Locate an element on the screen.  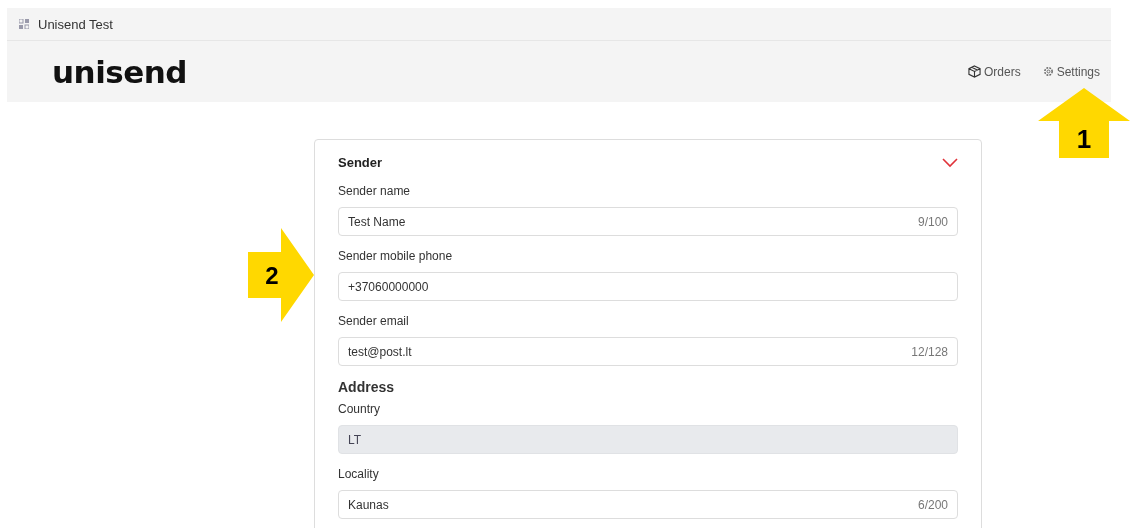
field-label: Sender mobile phone is located at coordinates (396, 256).